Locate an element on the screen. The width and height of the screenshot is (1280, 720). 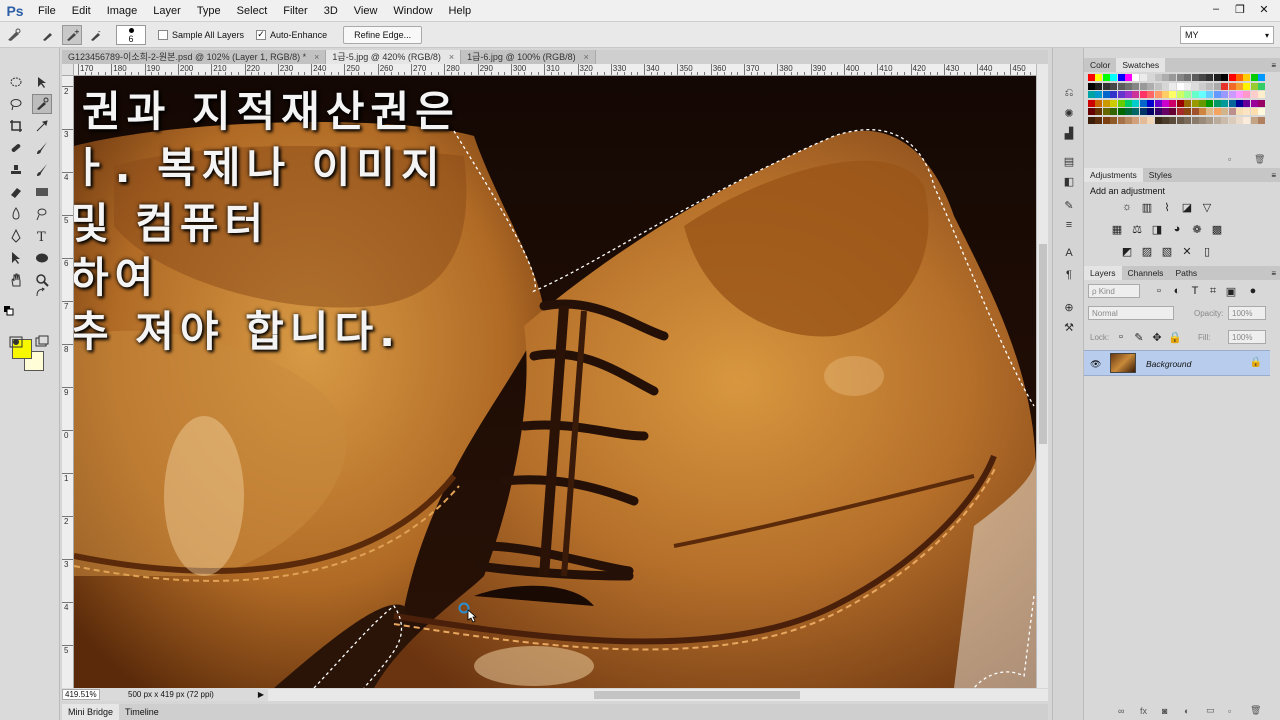
lock-all-icon: 🔒 is located at coordinates (1175, 337).